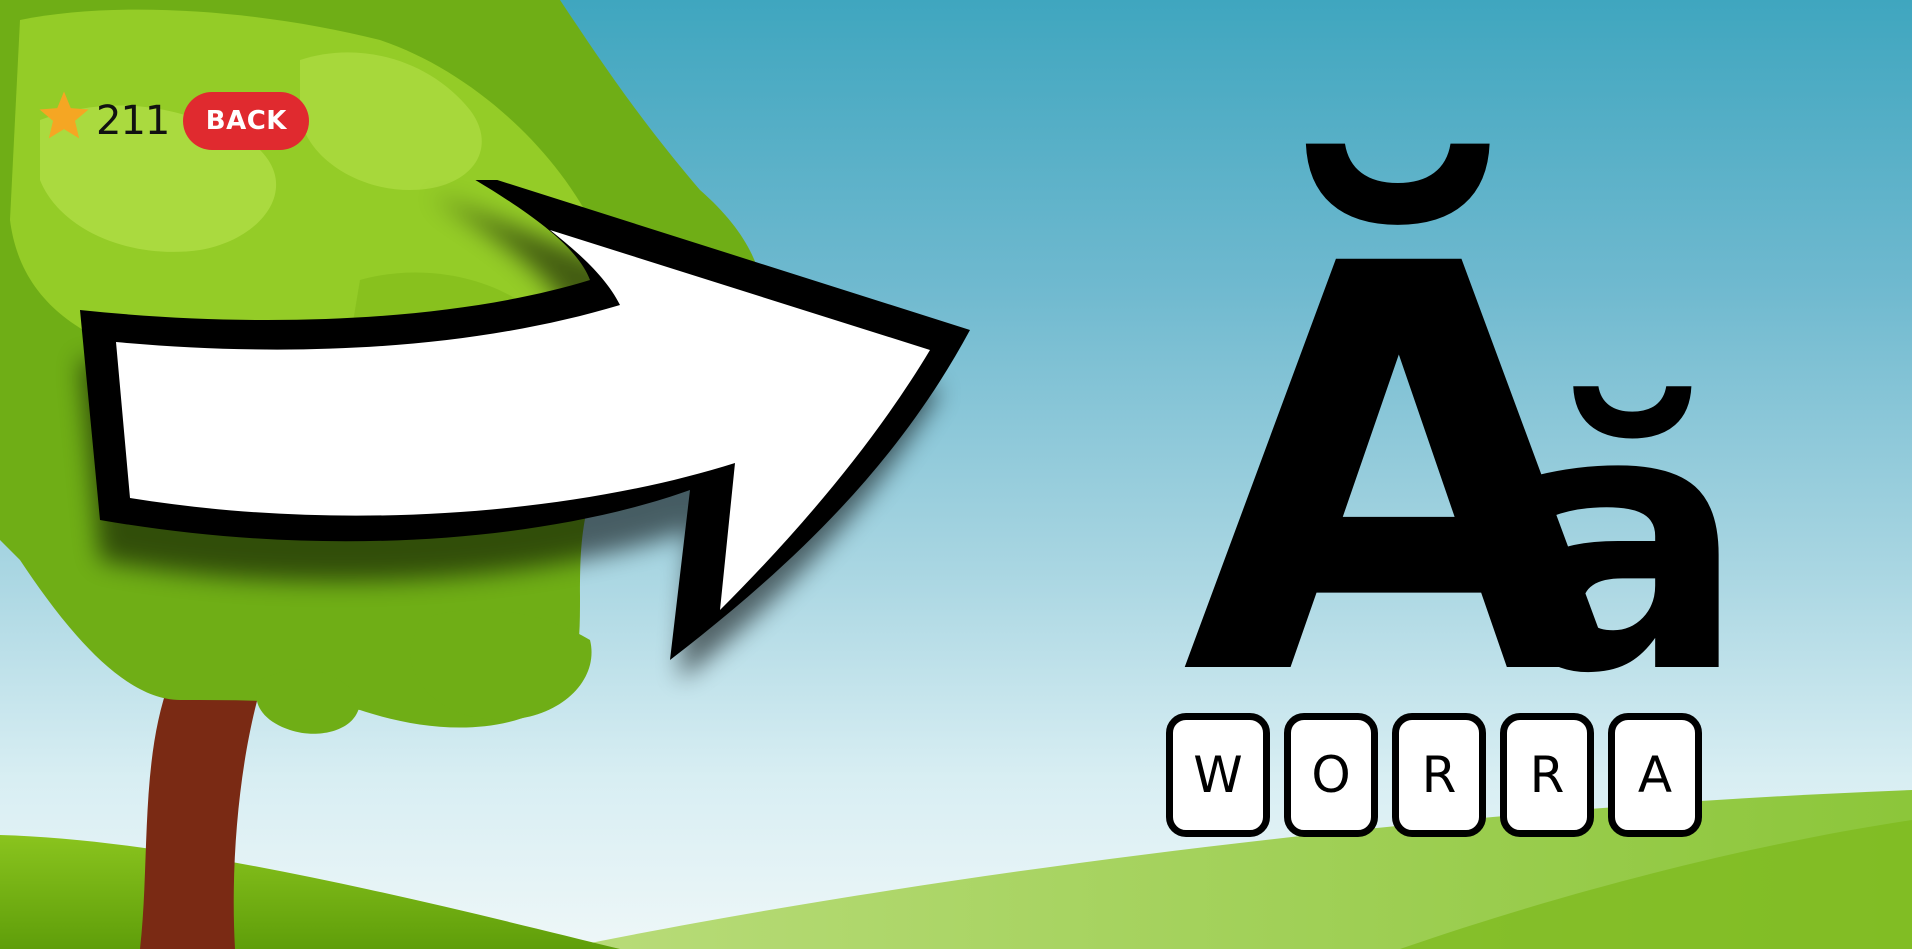 The image size is (1912, 949). Describe the element at coordinates (133, 121) in the screenshot. I see `score-count: 211` at that location.